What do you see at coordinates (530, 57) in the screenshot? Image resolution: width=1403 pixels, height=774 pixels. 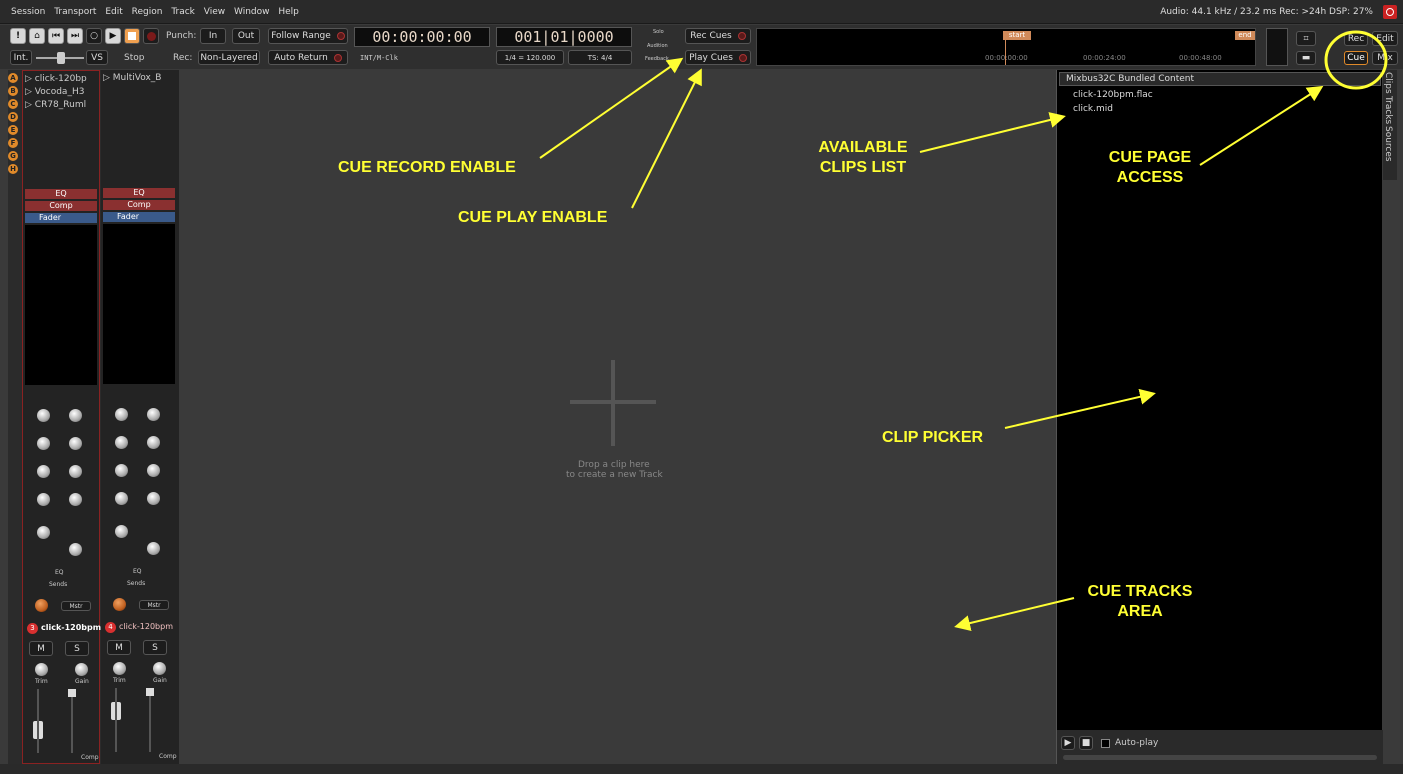 I see `tempo-button: 1/4 = 120.000` at bounding box center [530, 57].